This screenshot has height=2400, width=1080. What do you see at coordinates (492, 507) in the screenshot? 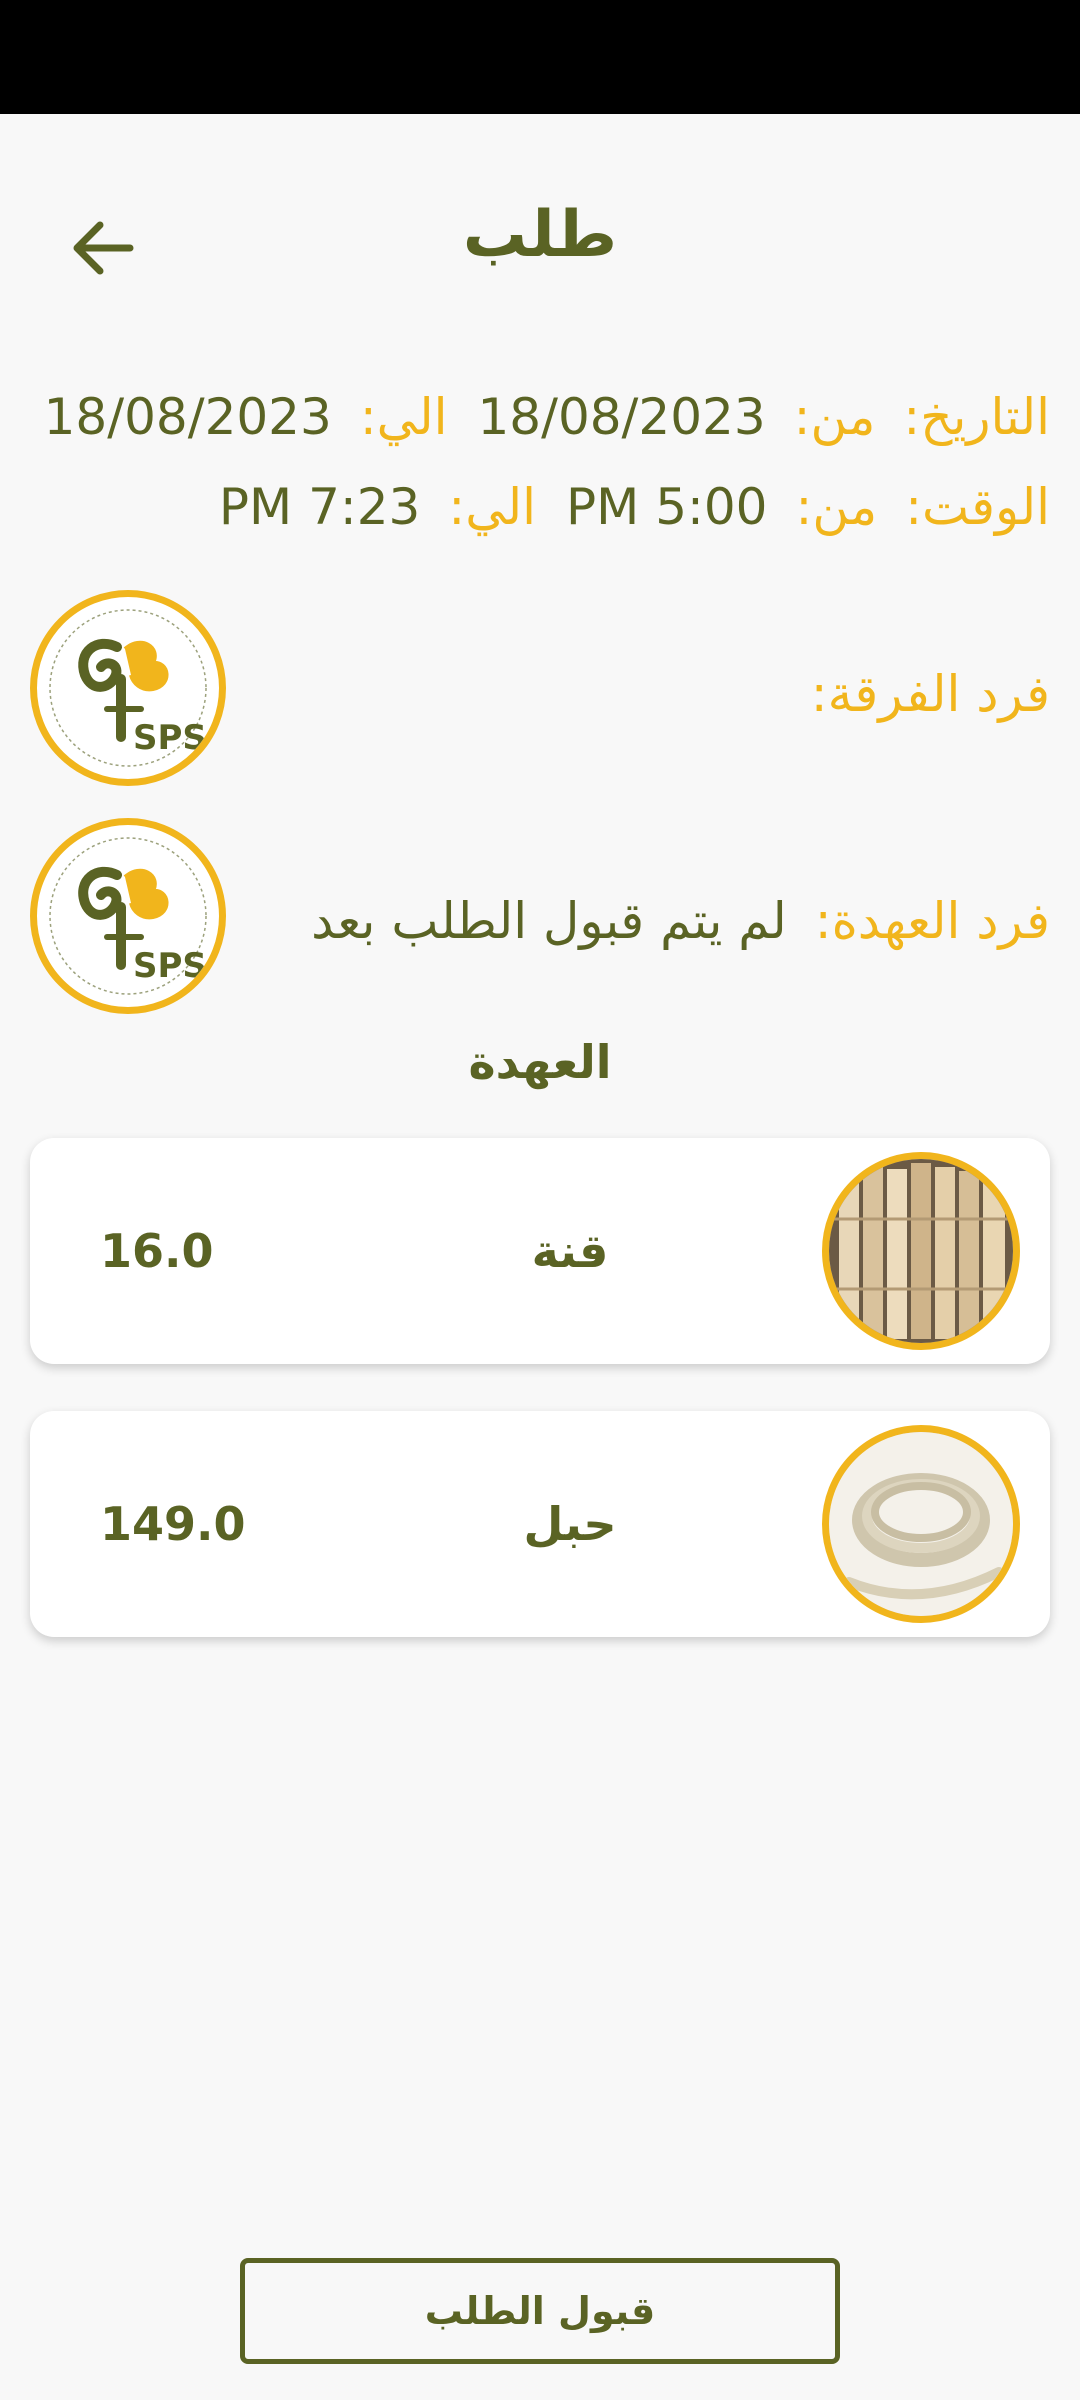
I see `time-to-label: الي:` at bounding box center [492, 507].